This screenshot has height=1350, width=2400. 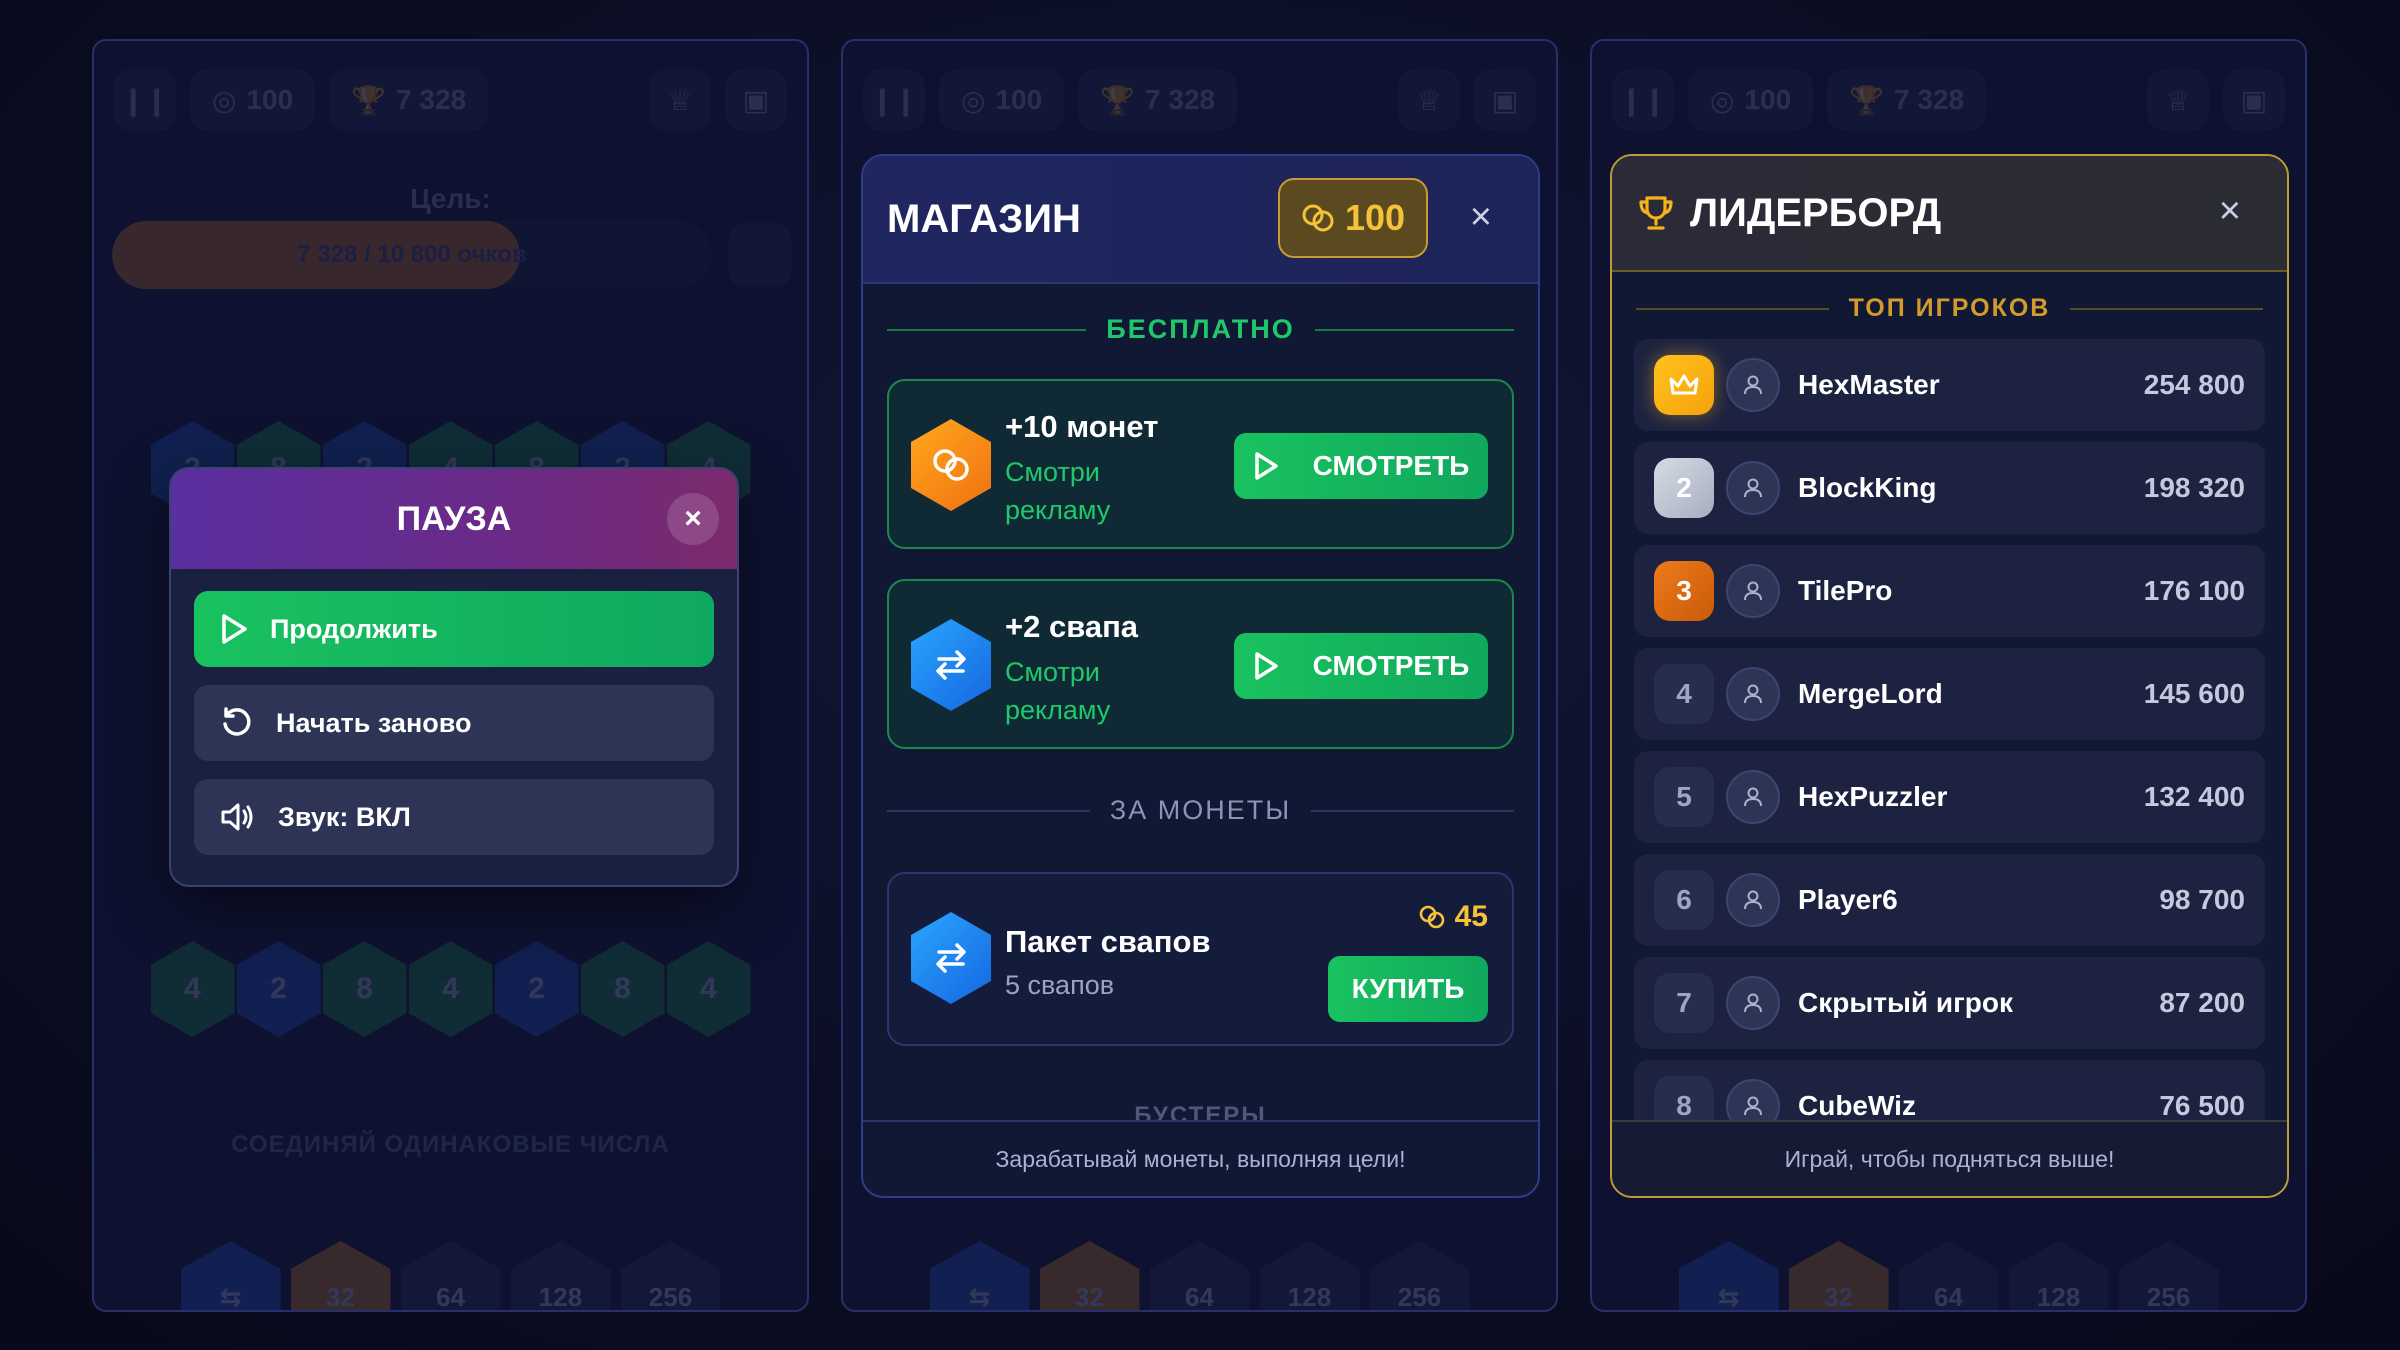 What do you see at coordinates (1200, 810) in the screenshot?
I see `coins-section-label: ЗА МОНЕТЫ` at bounding box center [1200, 810].